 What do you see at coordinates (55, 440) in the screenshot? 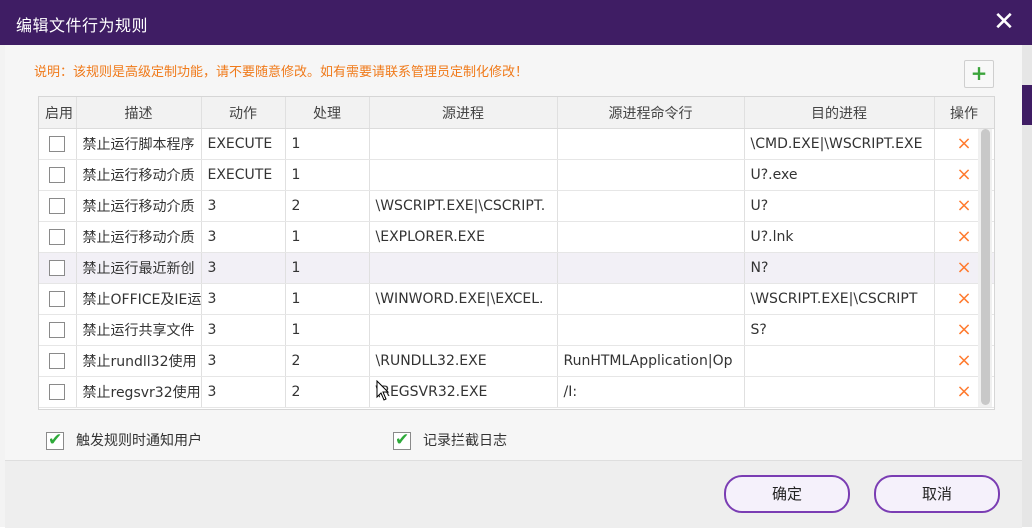
I see `notify-user-checkbox: ✔` at bounding box center [55, 440].